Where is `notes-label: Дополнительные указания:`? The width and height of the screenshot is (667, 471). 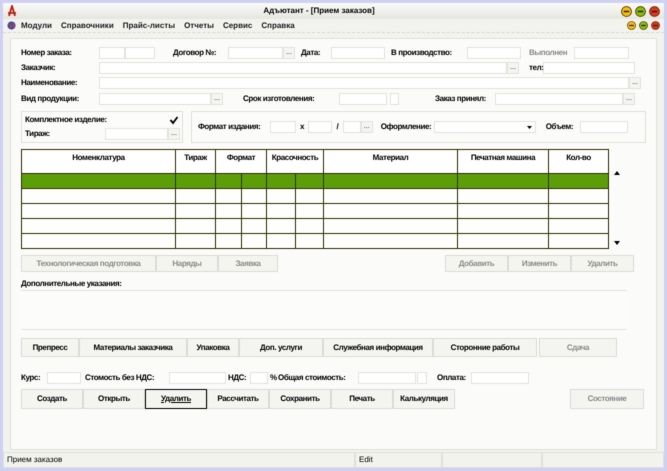
notes-label: Дополнительные указания: is located at coordinates (72, 284).